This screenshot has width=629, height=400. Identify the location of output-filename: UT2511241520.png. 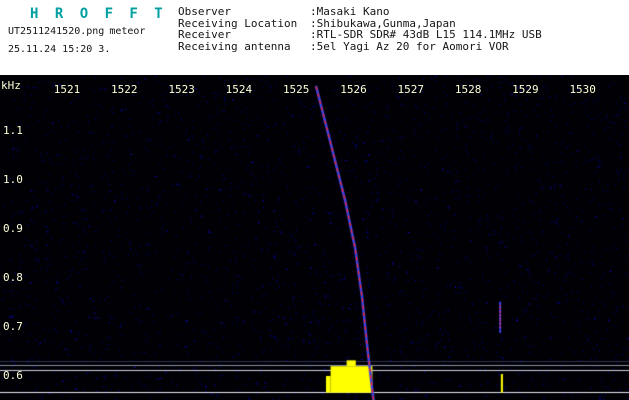
(56, 31).